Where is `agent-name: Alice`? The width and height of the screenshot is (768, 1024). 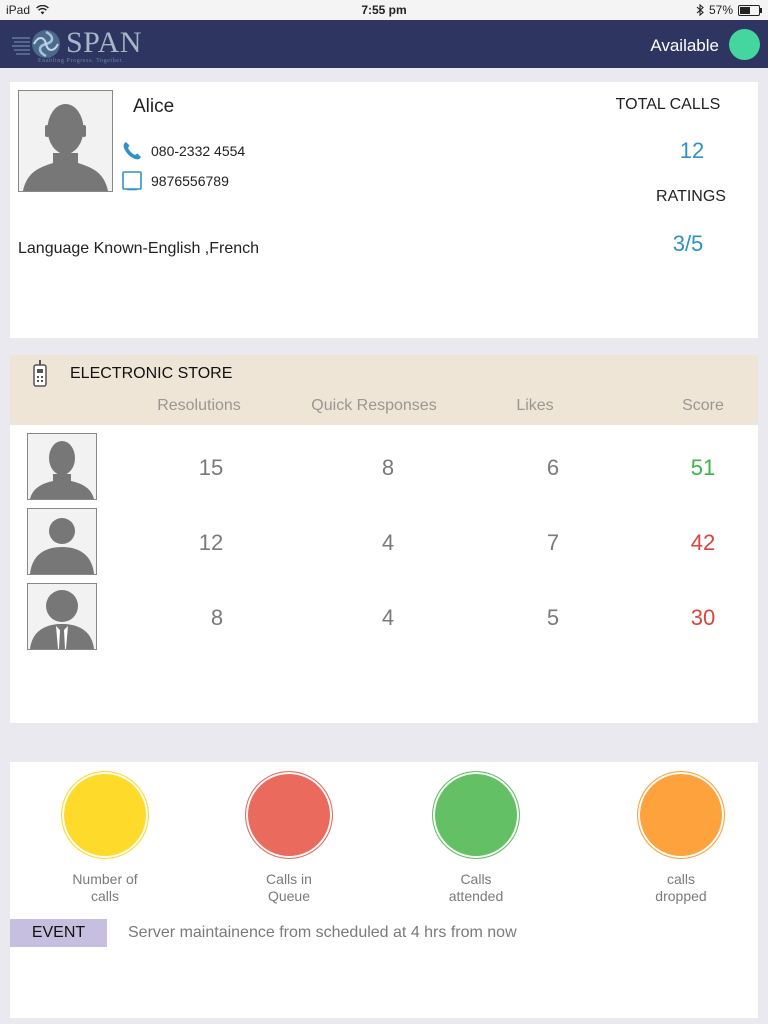
agent-name: Alice is located at coordinates (154, 106).